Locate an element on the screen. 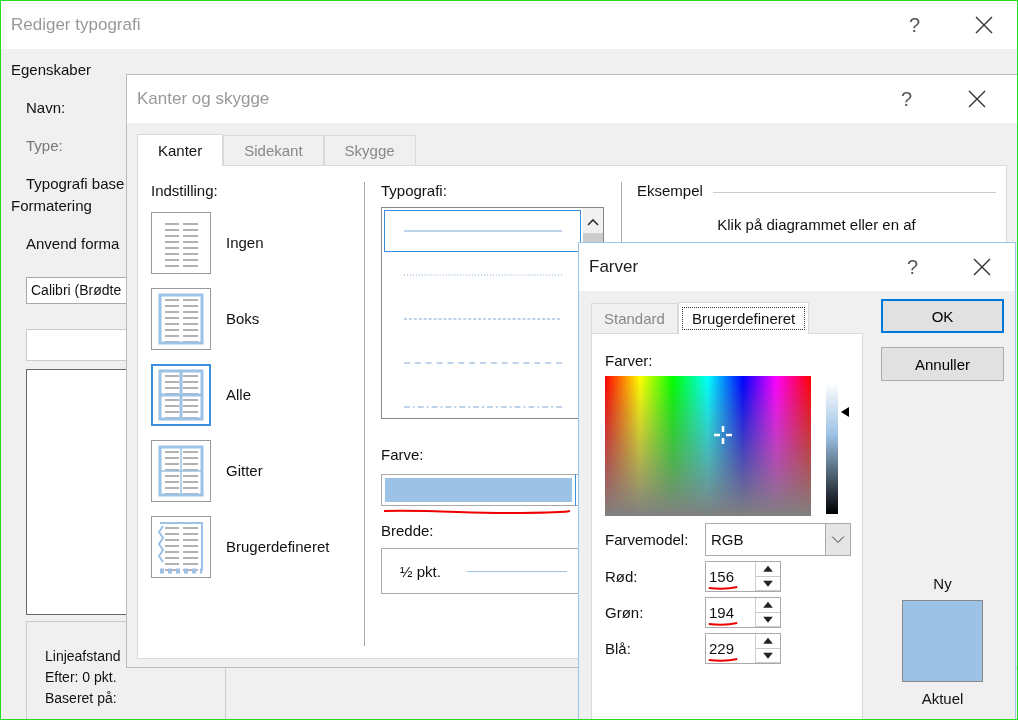 Image resolution: width=1018 pixels, height=720 pixels. crosshair-icon is located at coordinates (723, 435).